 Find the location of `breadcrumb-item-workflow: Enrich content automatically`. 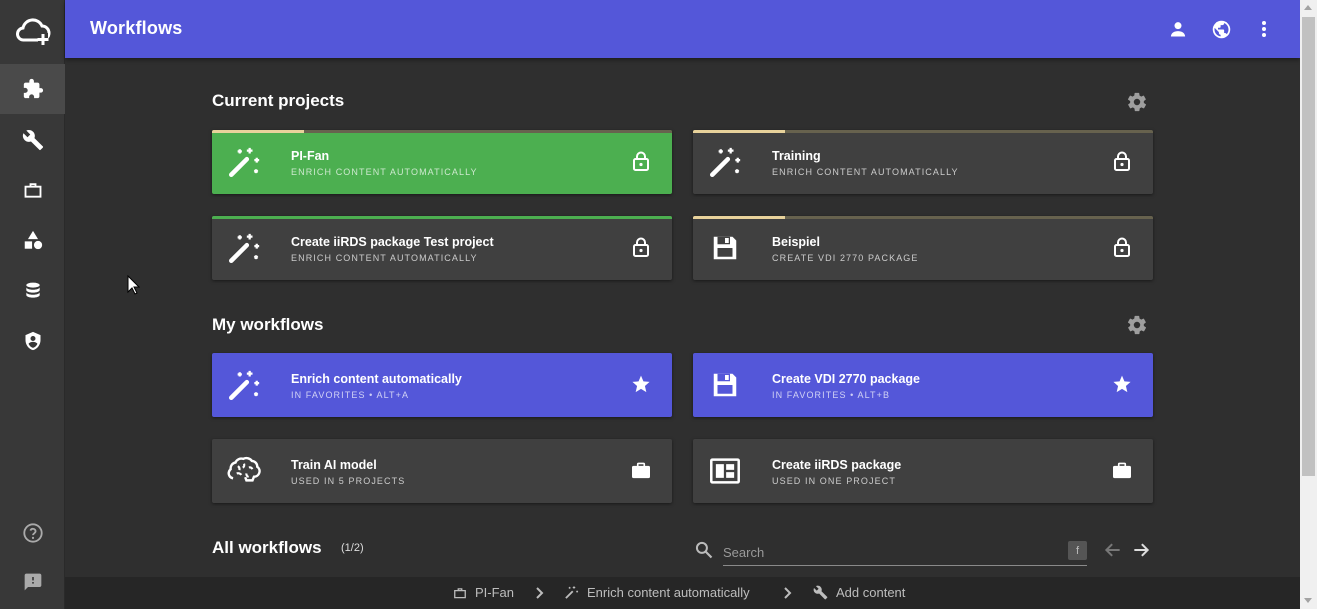

breadcrumb-item-workflow: Enrich content automatically is located at coordinates (657, 592).